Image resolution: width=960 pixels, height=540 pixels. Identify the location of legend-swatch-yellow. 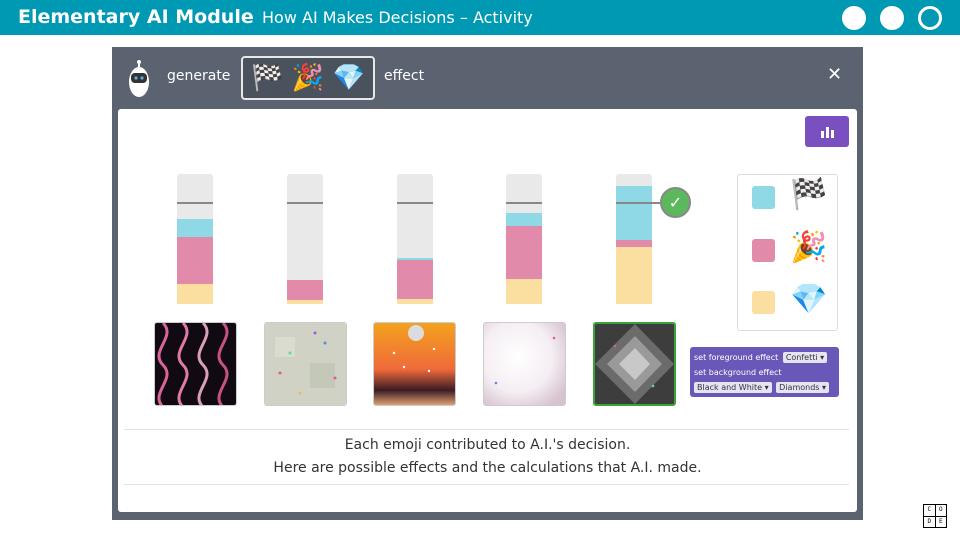
(763, 302).